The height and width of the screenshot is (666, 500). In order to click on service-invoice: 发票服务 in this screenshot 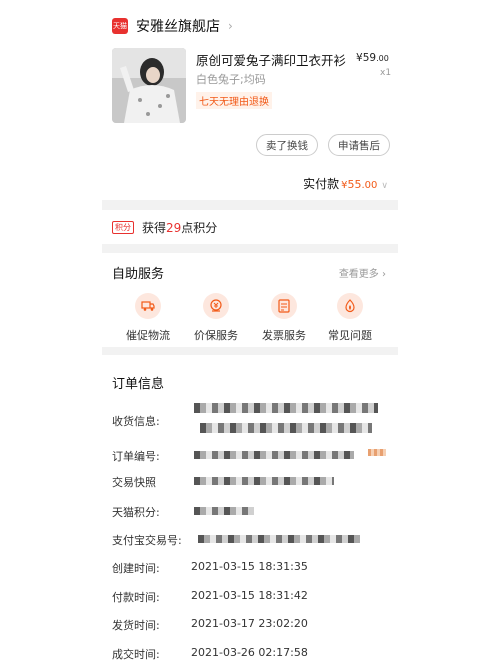, I will do `click(284, 318)`.